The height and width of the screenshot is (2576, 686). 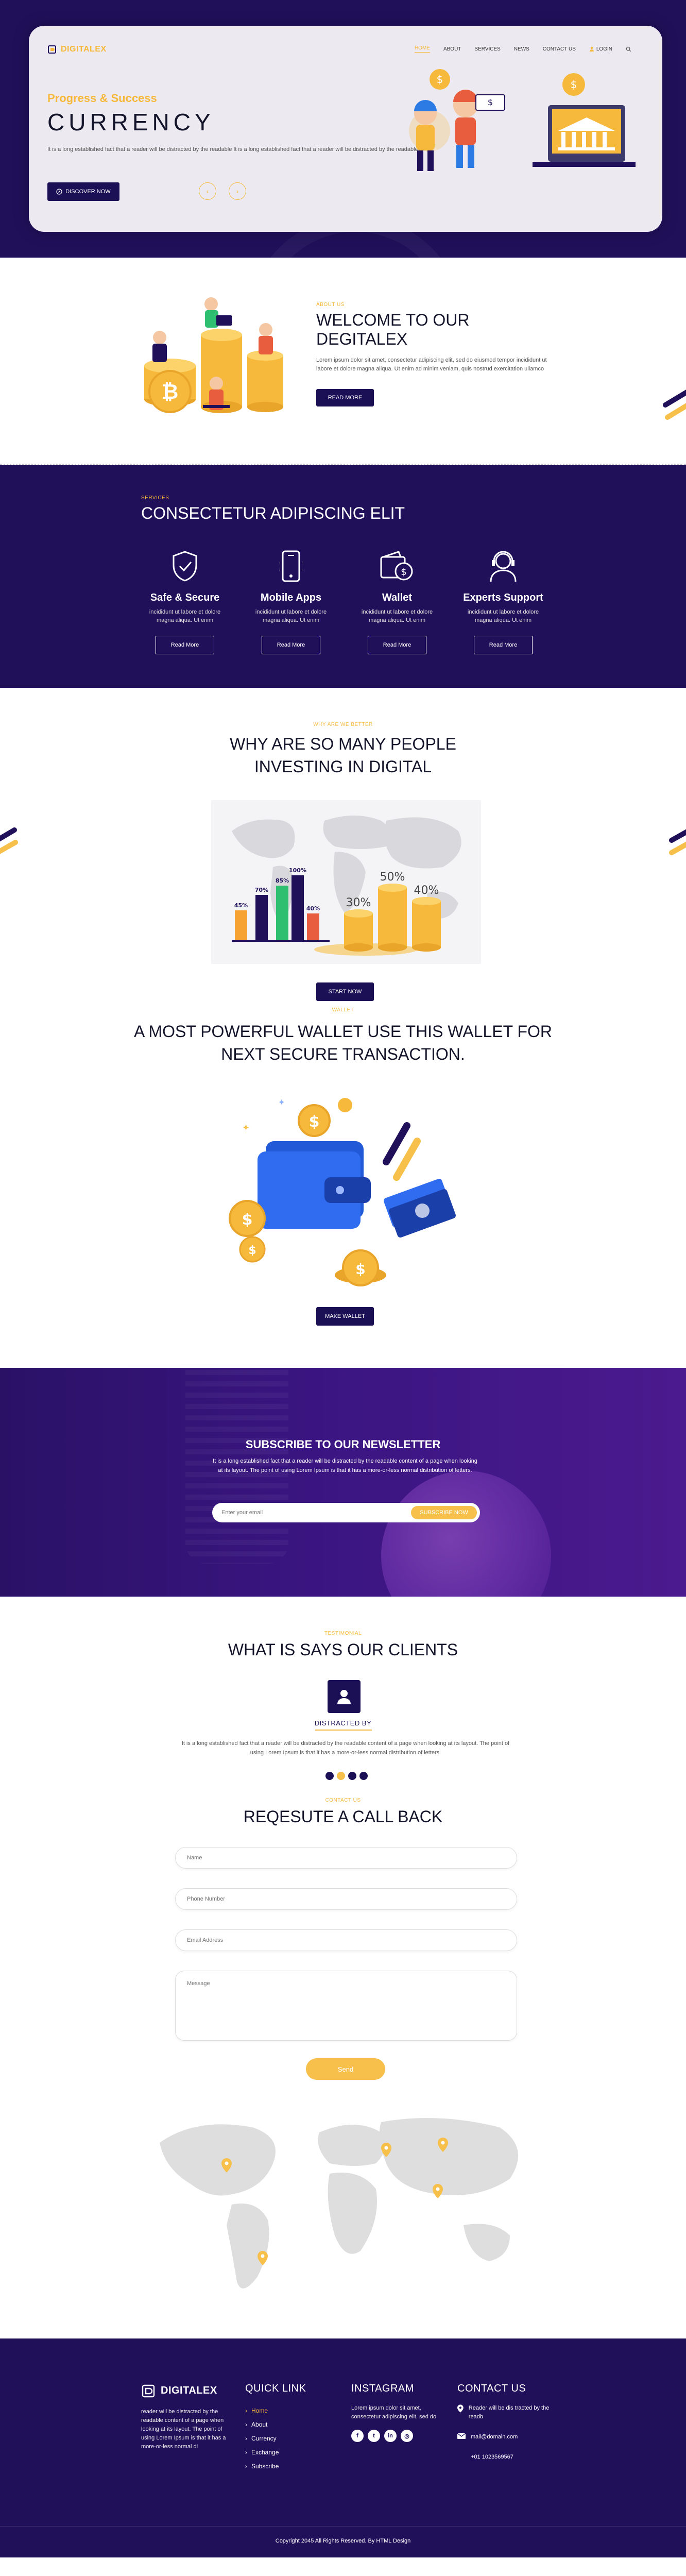 I want to click on message-field-wrap, so click(x=346, y=2006).